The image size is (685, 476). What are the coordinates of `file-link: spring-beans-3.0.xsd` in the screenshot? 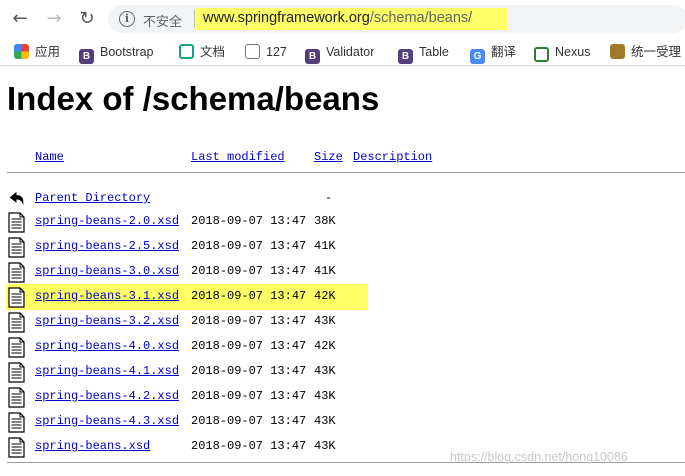 It's located at (107, 271).